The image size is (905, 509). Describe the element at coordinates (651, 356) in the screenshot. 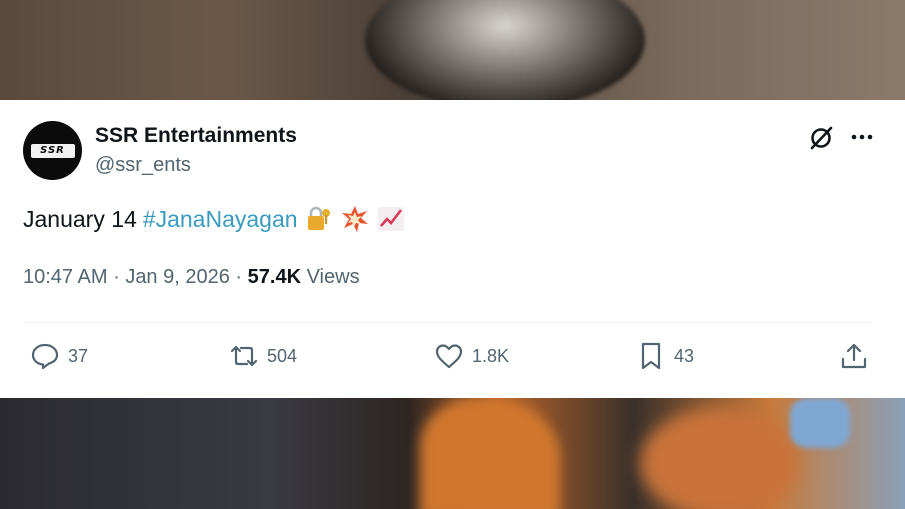

I see `bookmark-icon` at that location.